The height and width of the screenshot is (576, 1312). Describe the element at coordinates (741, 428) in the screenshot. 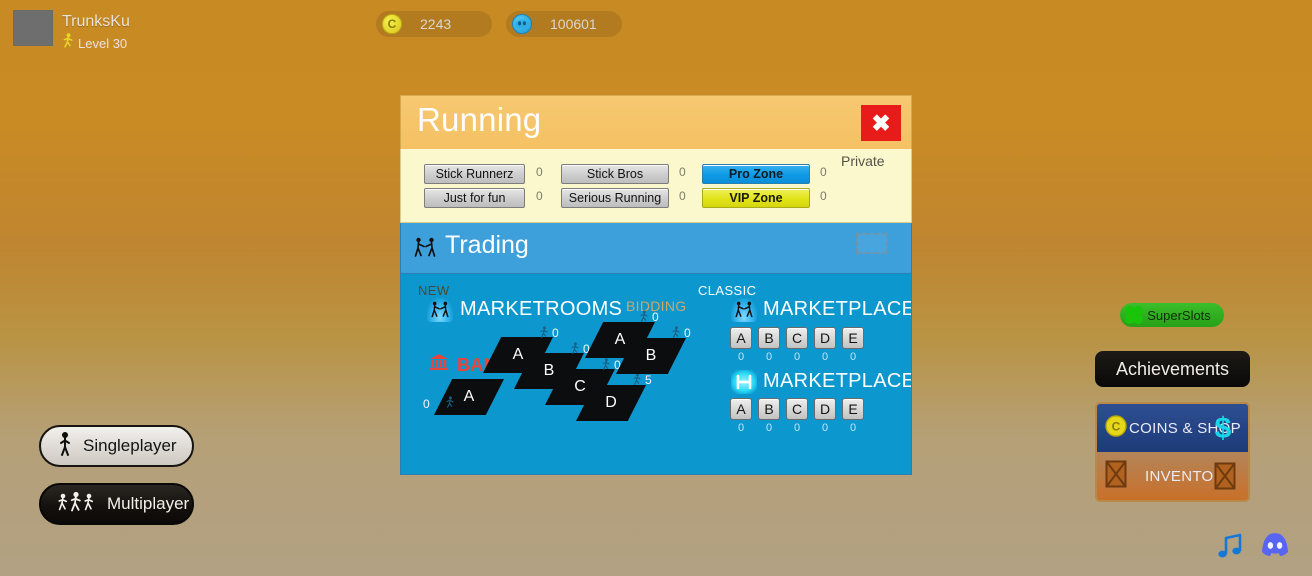

I see `marketplace-plus-count-a: 0` at that location.